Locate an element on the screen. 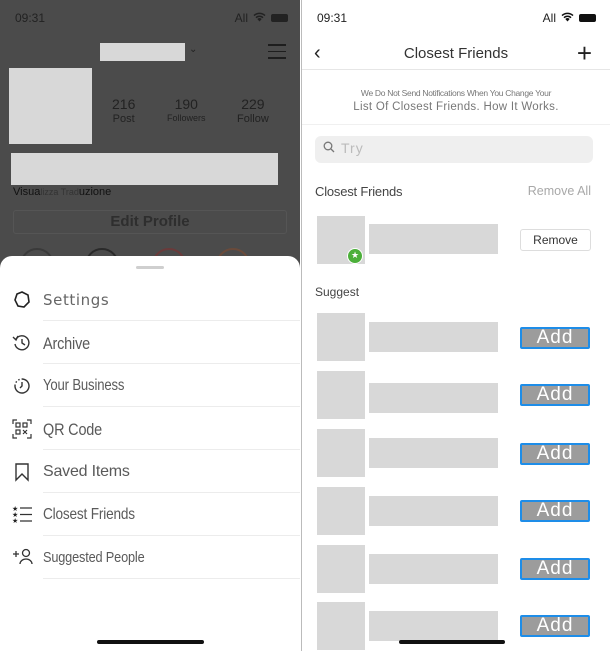  closest-friends-heading: Closest Friends is located at coordinates (359, 191).